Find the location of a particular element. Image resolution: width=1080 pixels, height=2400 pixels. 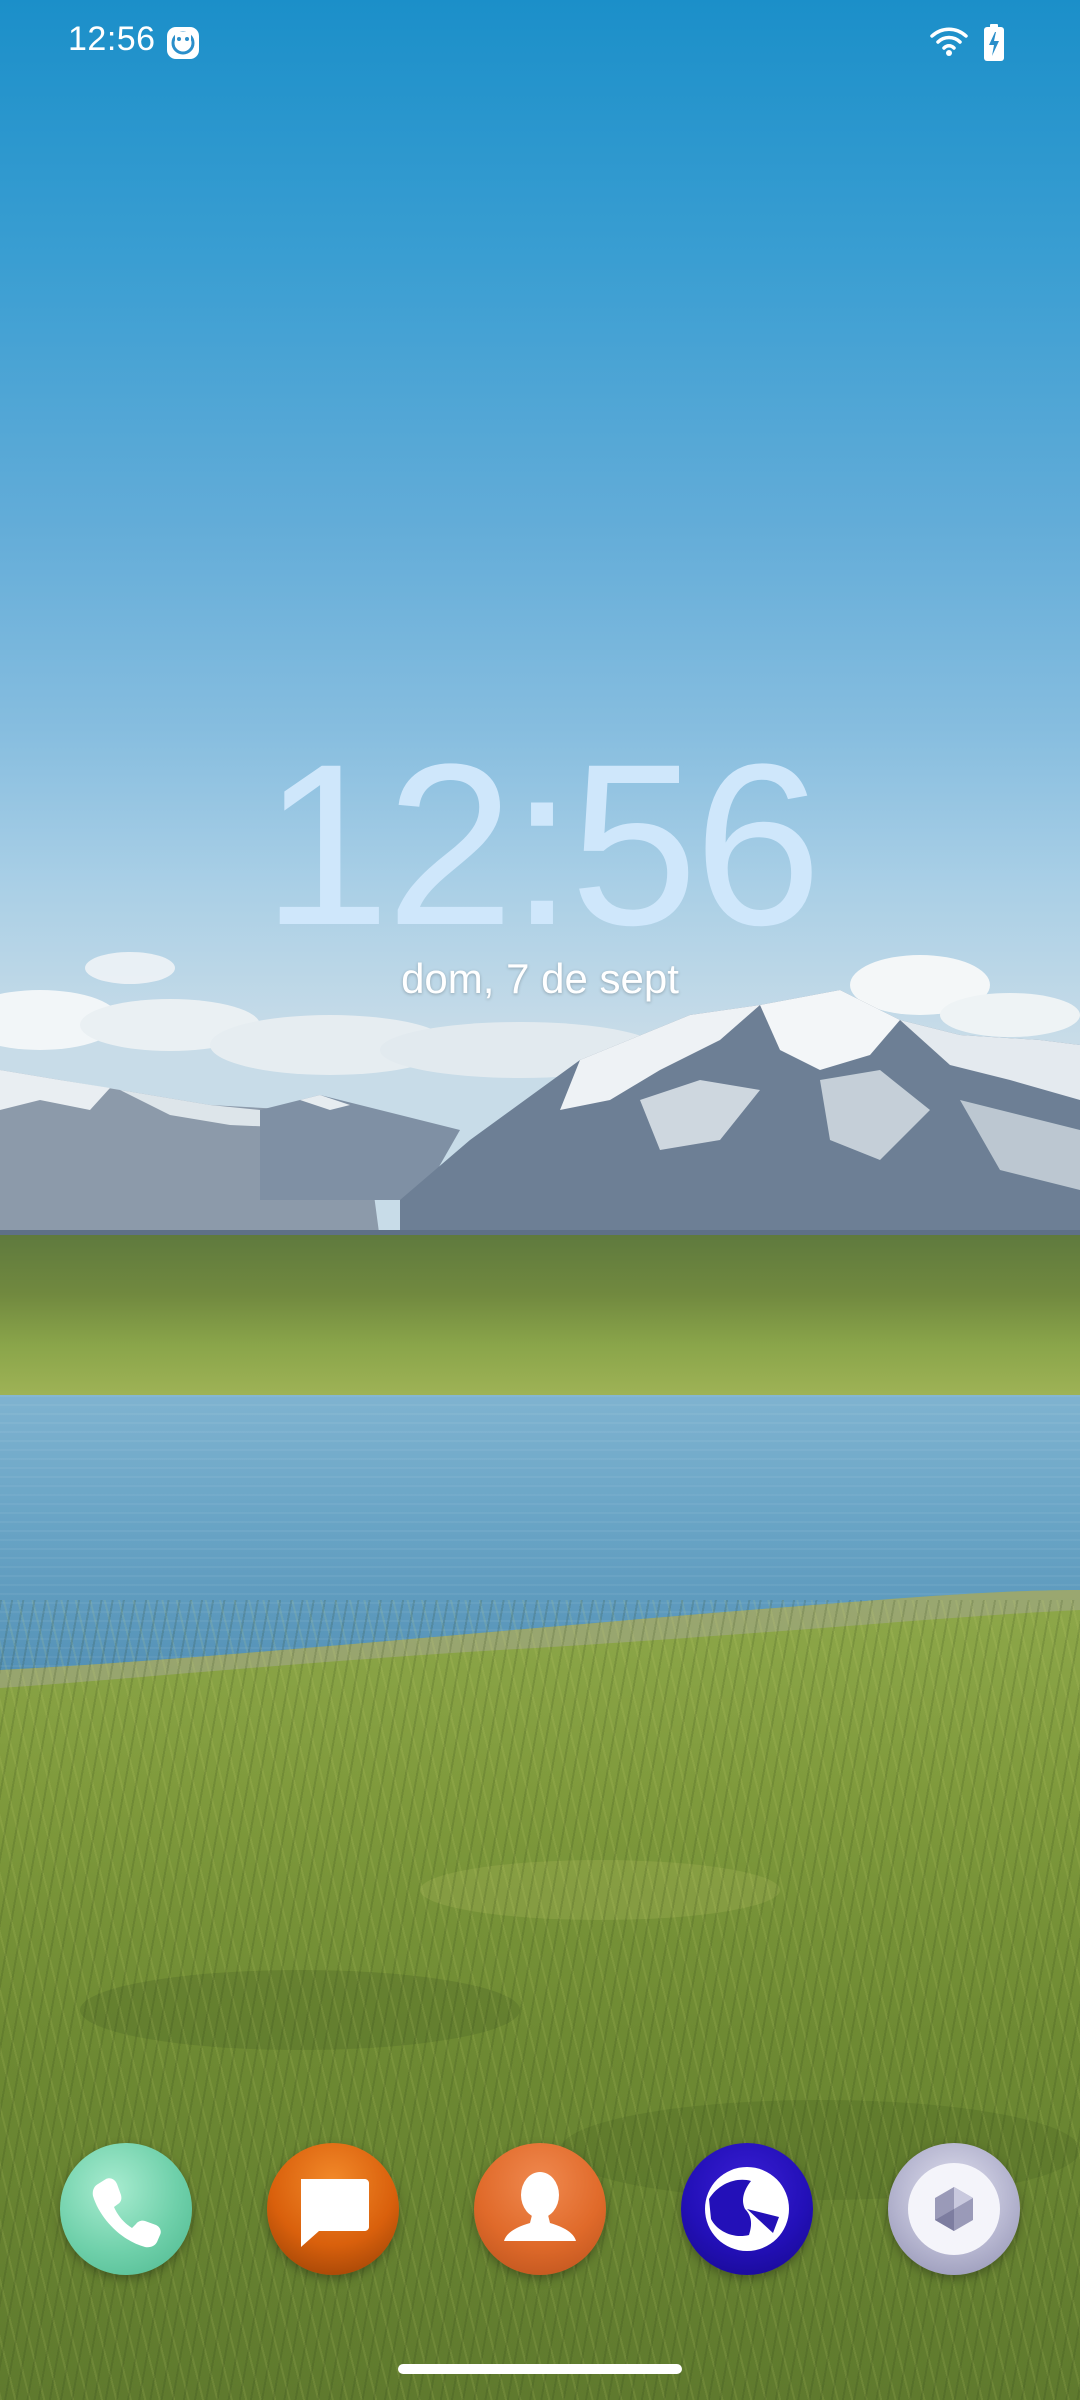

dock-app-camera is located at coordinates (954, 2209).